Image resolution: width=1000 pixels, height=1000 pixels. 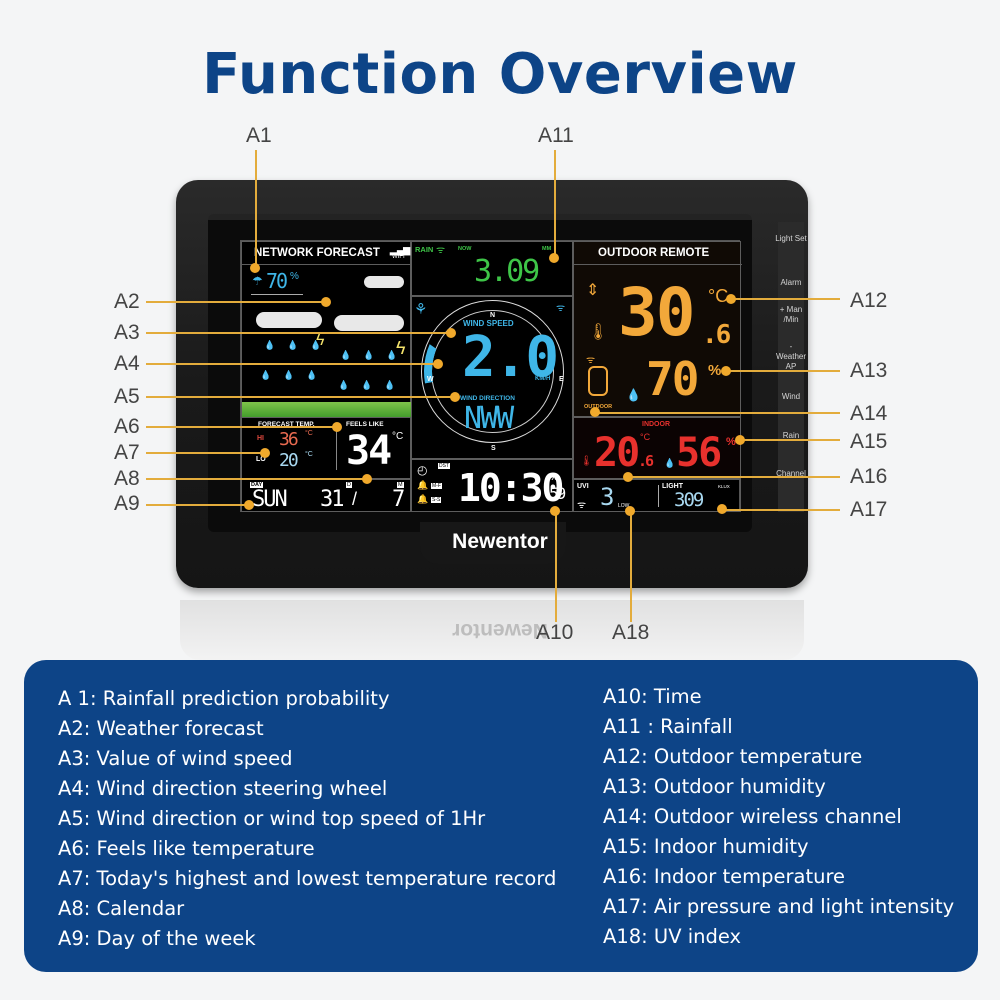 What do you see at coordinates (511, 488) in the screenshot?
I see `clock-time: 10:30` at bounding box center [511, 488].